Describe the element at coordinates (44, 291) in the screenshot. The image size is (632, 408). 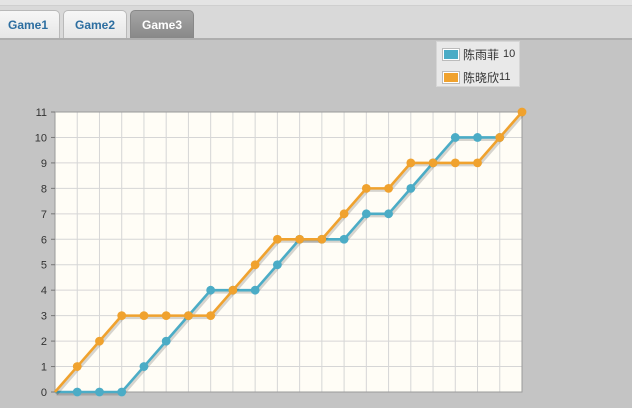
I see `y-tick-label: 4` at that location.